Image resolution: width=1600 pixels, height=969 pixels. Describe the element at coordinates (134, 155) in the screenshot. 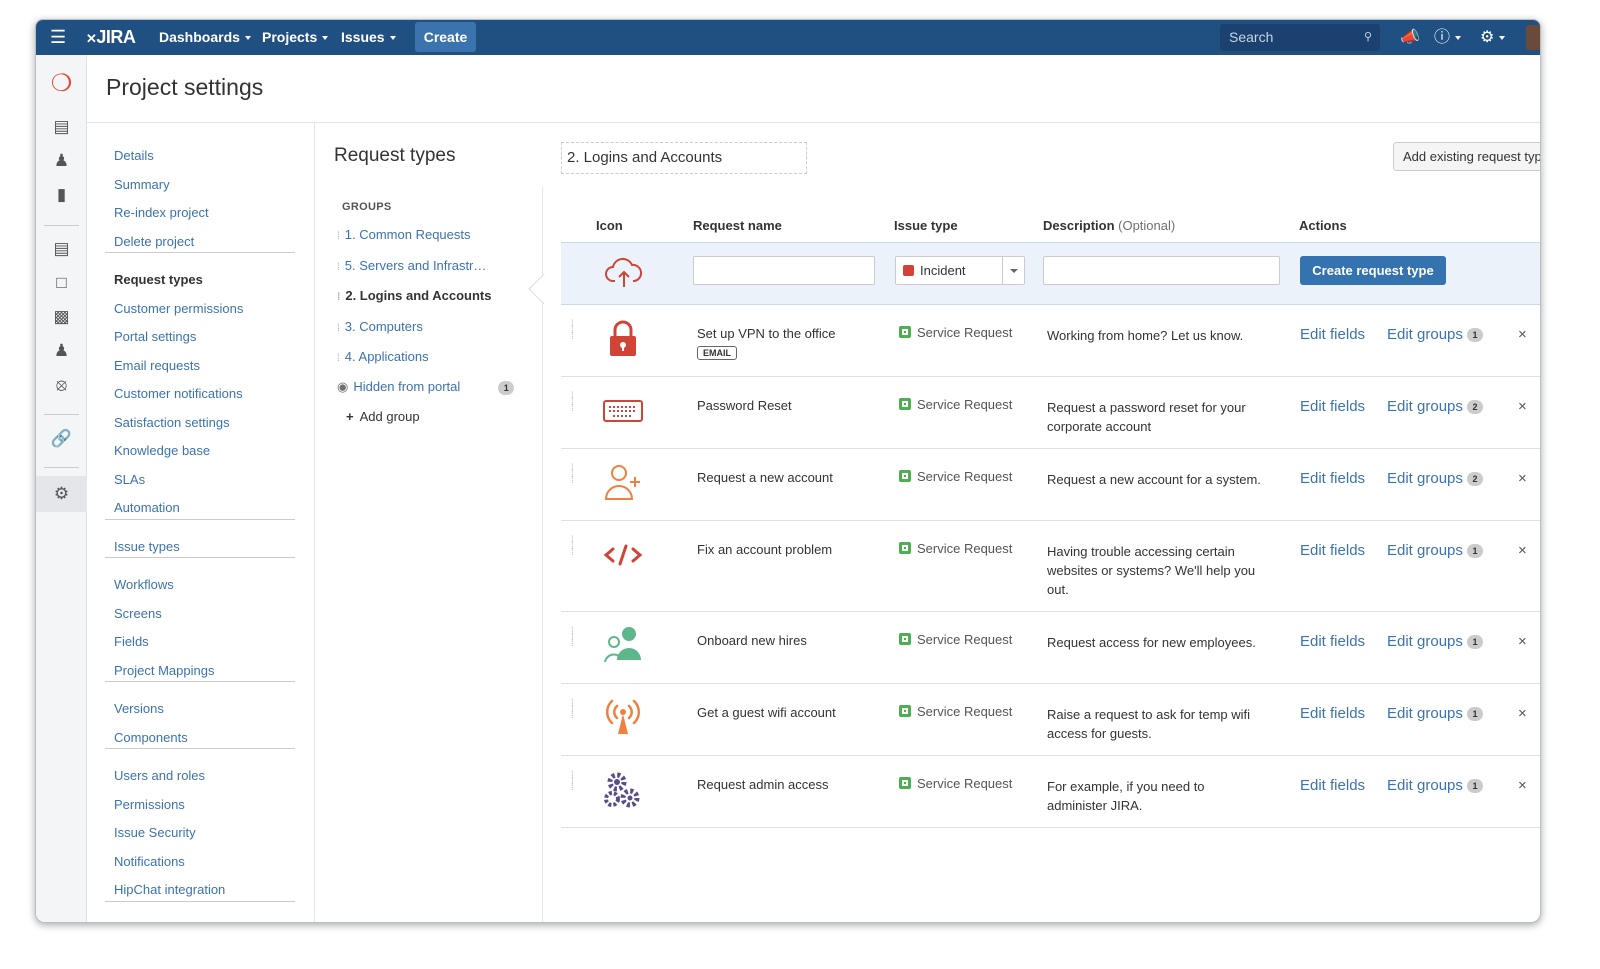

I see `settings-nav-item: Details` at that location.